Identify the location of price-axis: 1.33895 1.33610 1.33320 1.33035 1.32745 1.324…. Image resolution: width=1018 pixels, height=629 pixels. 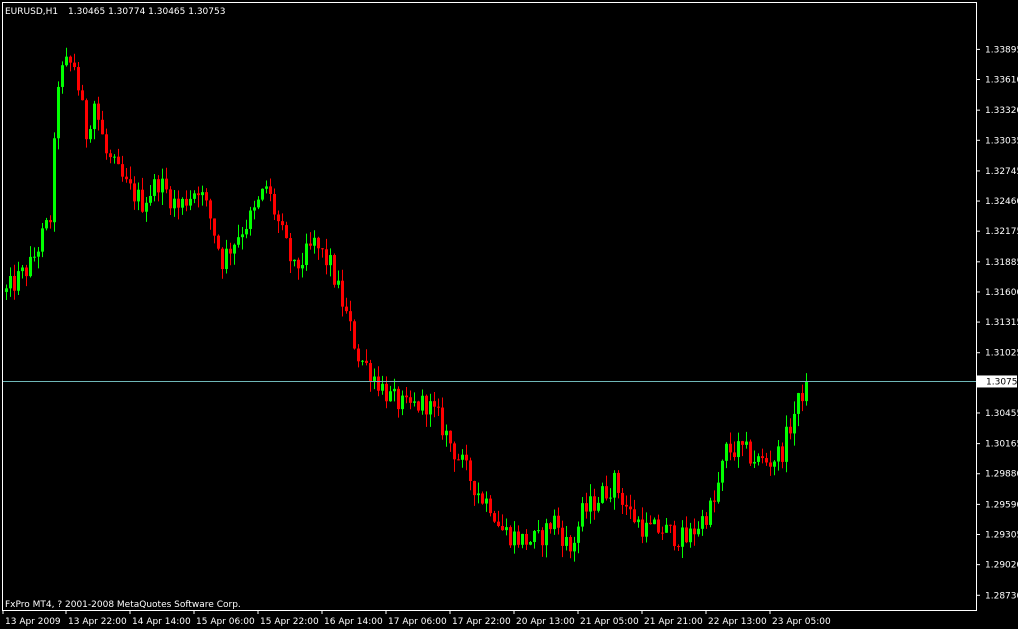
(997, 323).